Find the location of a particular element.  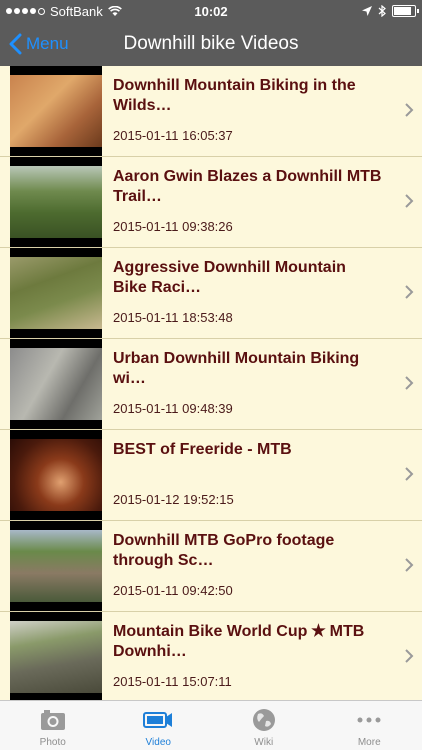

tab-more: More is located at coordinates (369, 725).